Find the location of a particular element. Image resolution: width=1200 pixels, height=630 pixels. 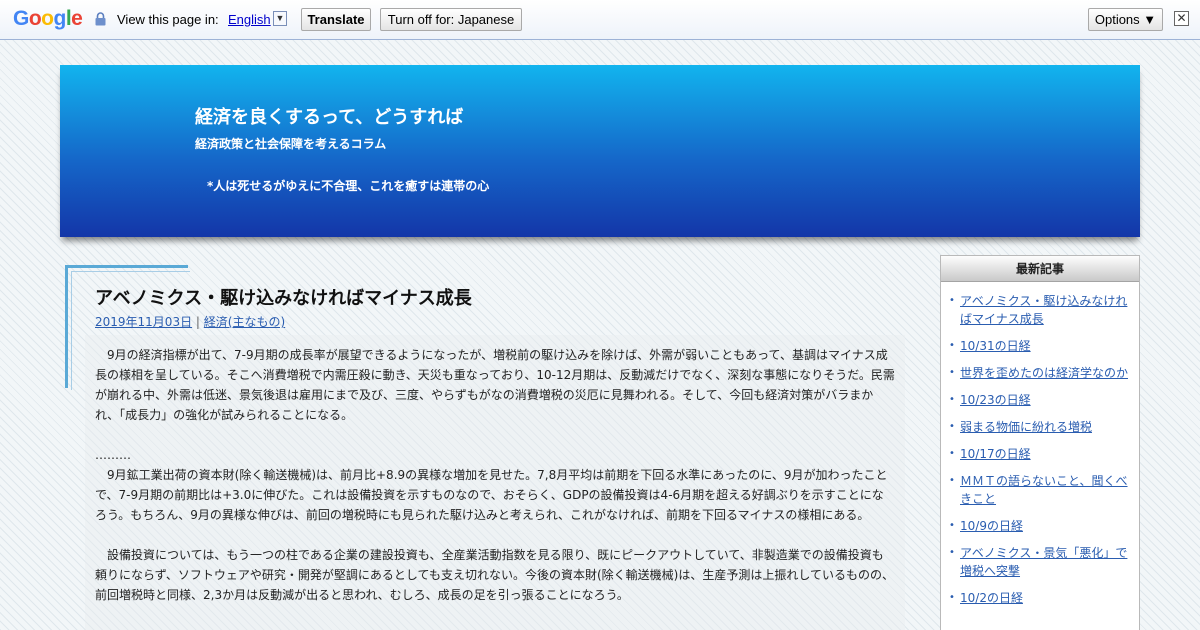

recent-post-link: 10/23の日経 is located at coordinates (995, 400).